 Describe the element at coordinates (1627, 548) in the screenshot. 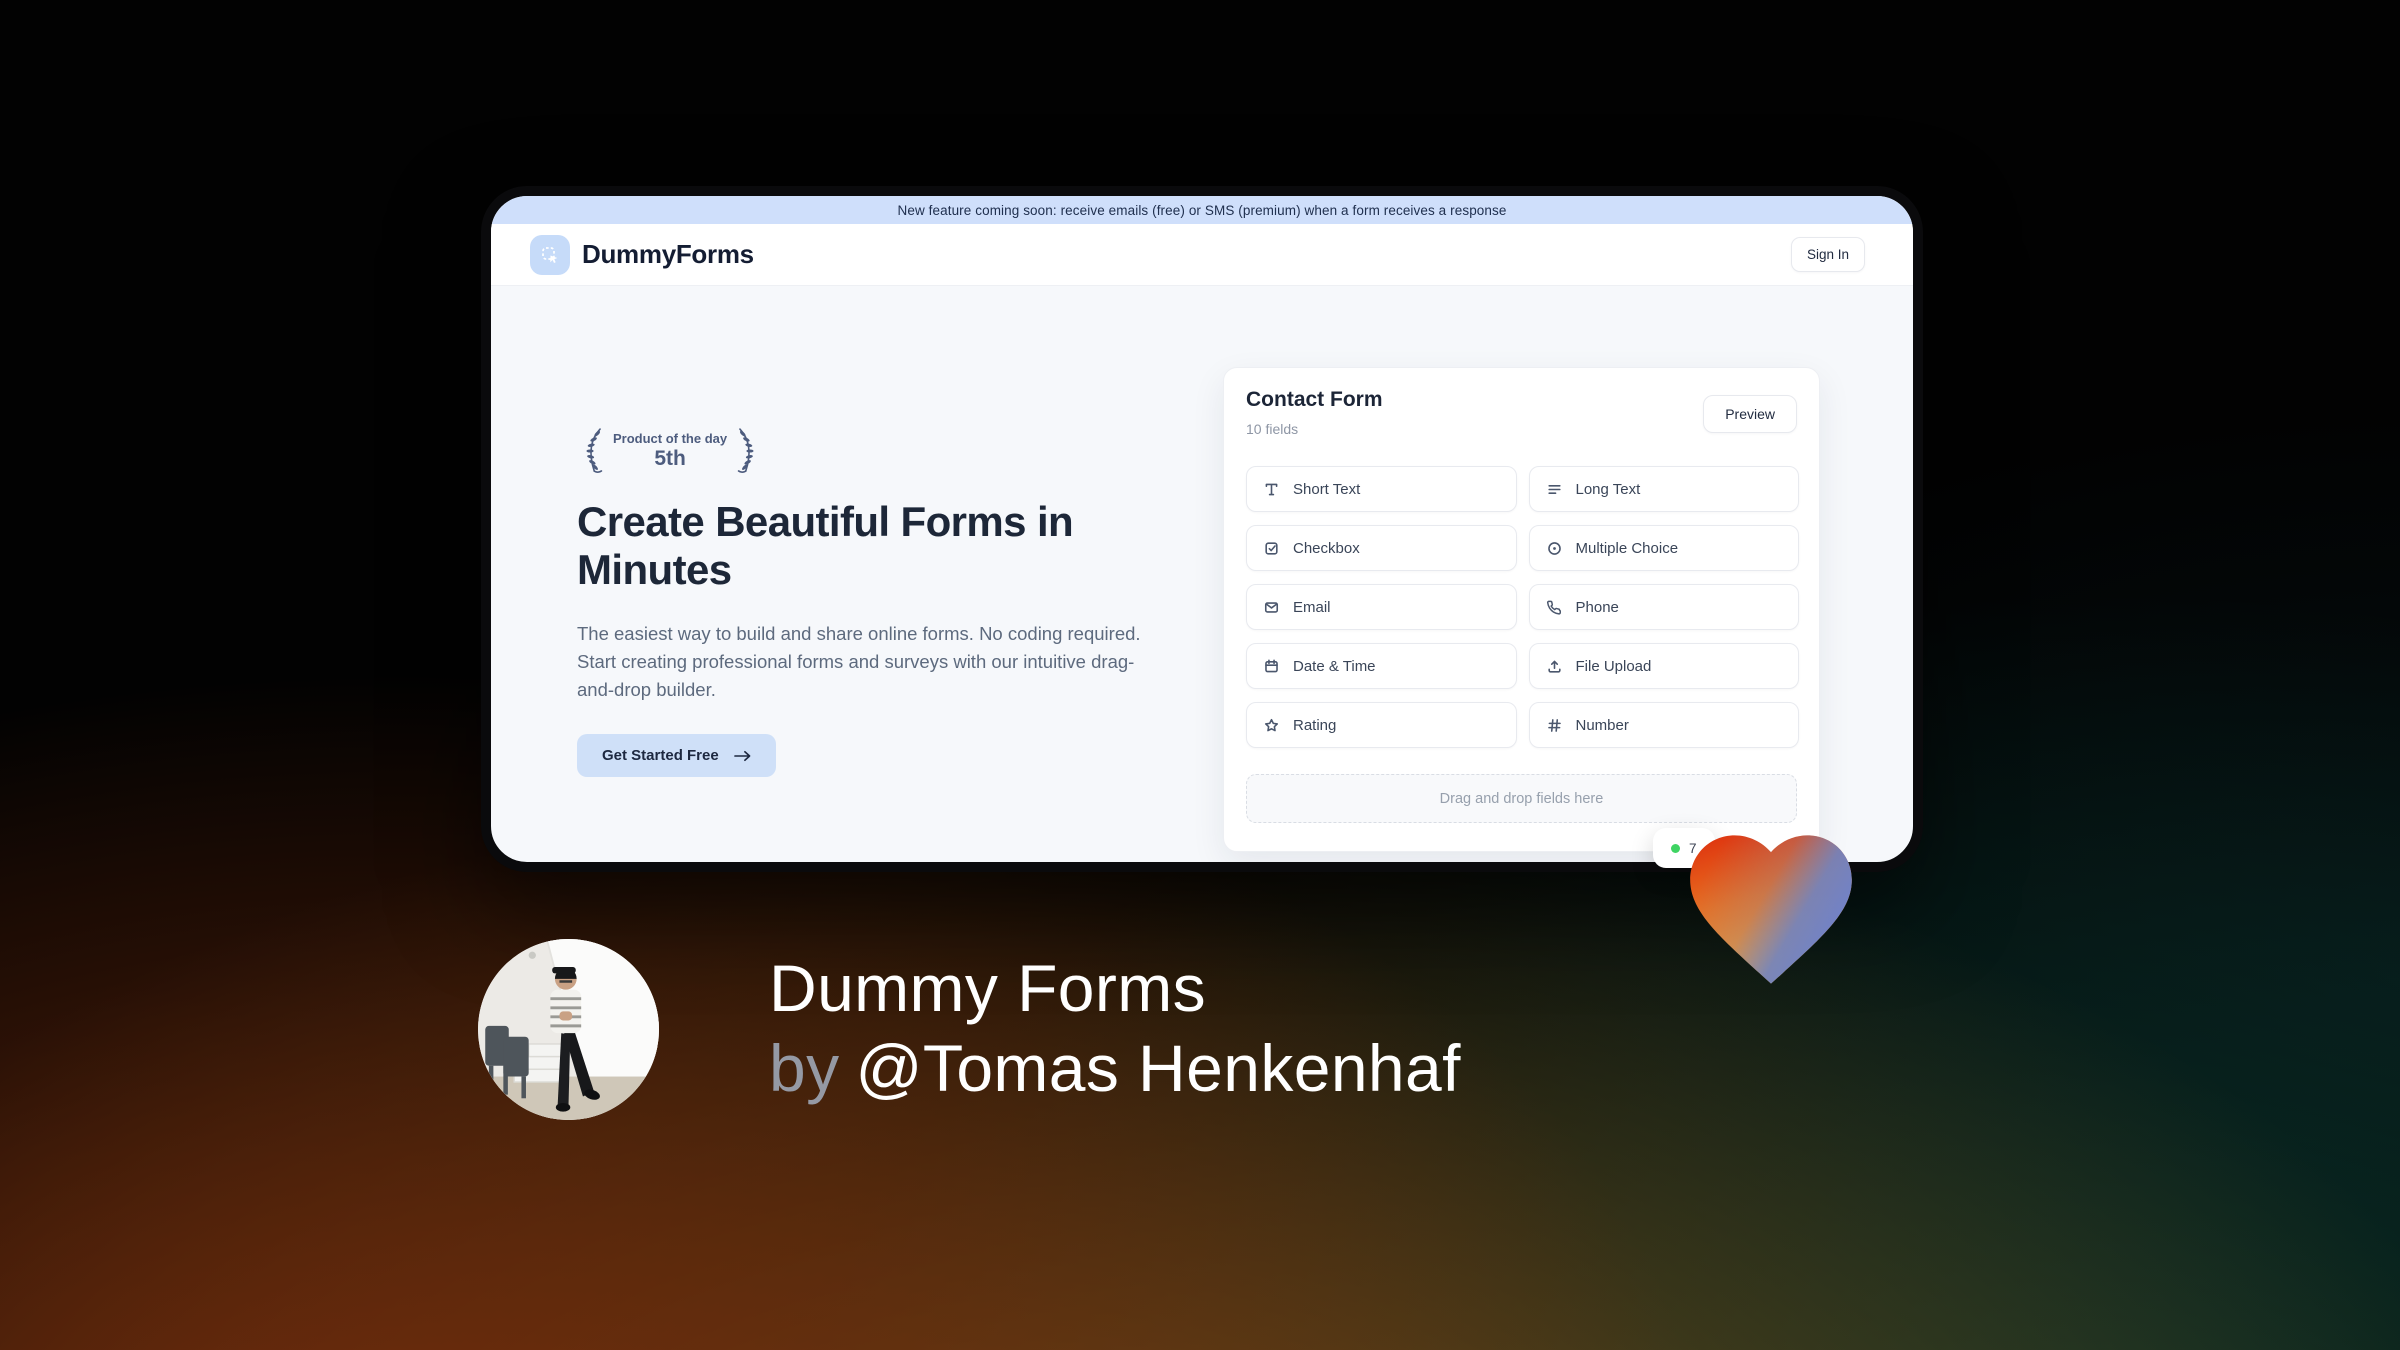

I see `field-tile-label: Multiple Choice` at that location.